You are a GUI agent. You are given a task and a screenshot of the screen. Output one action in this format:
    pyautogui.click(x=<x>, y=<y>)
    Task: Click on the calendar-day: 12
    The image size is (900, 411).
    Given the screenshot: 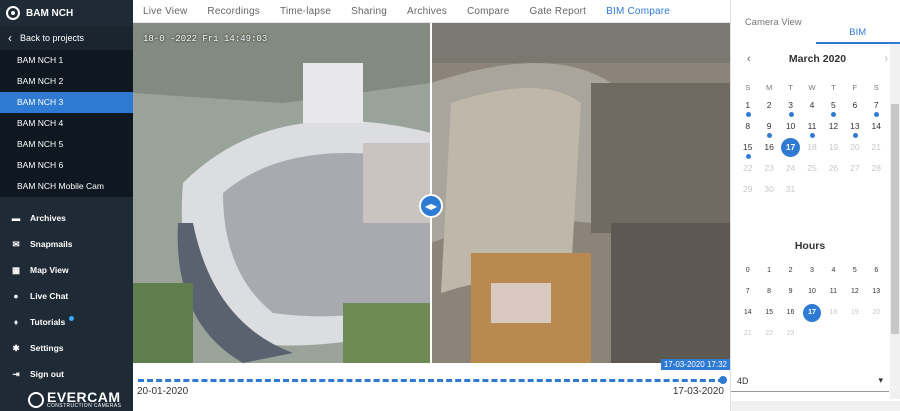 What is the action you would take?
    pyautogui.click(x=833, y=127)
    